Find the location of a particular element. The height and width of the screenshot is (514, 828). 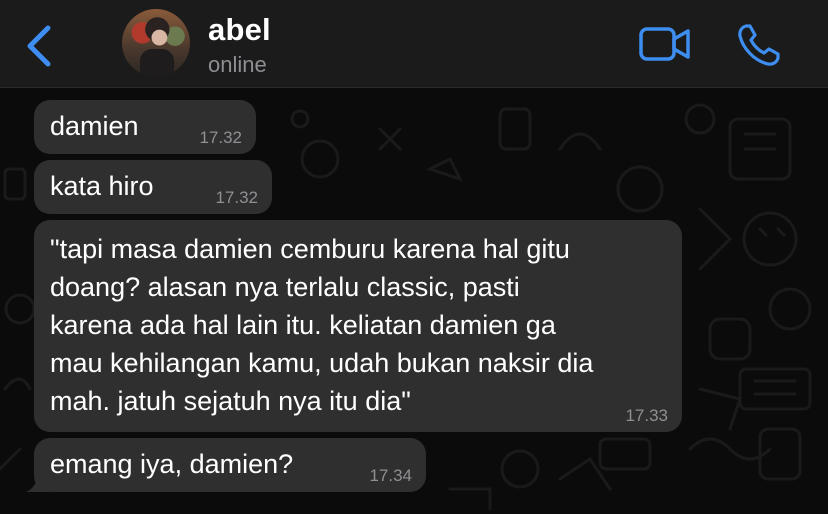

chevron-left-icon is located at coordinates (39, 46).